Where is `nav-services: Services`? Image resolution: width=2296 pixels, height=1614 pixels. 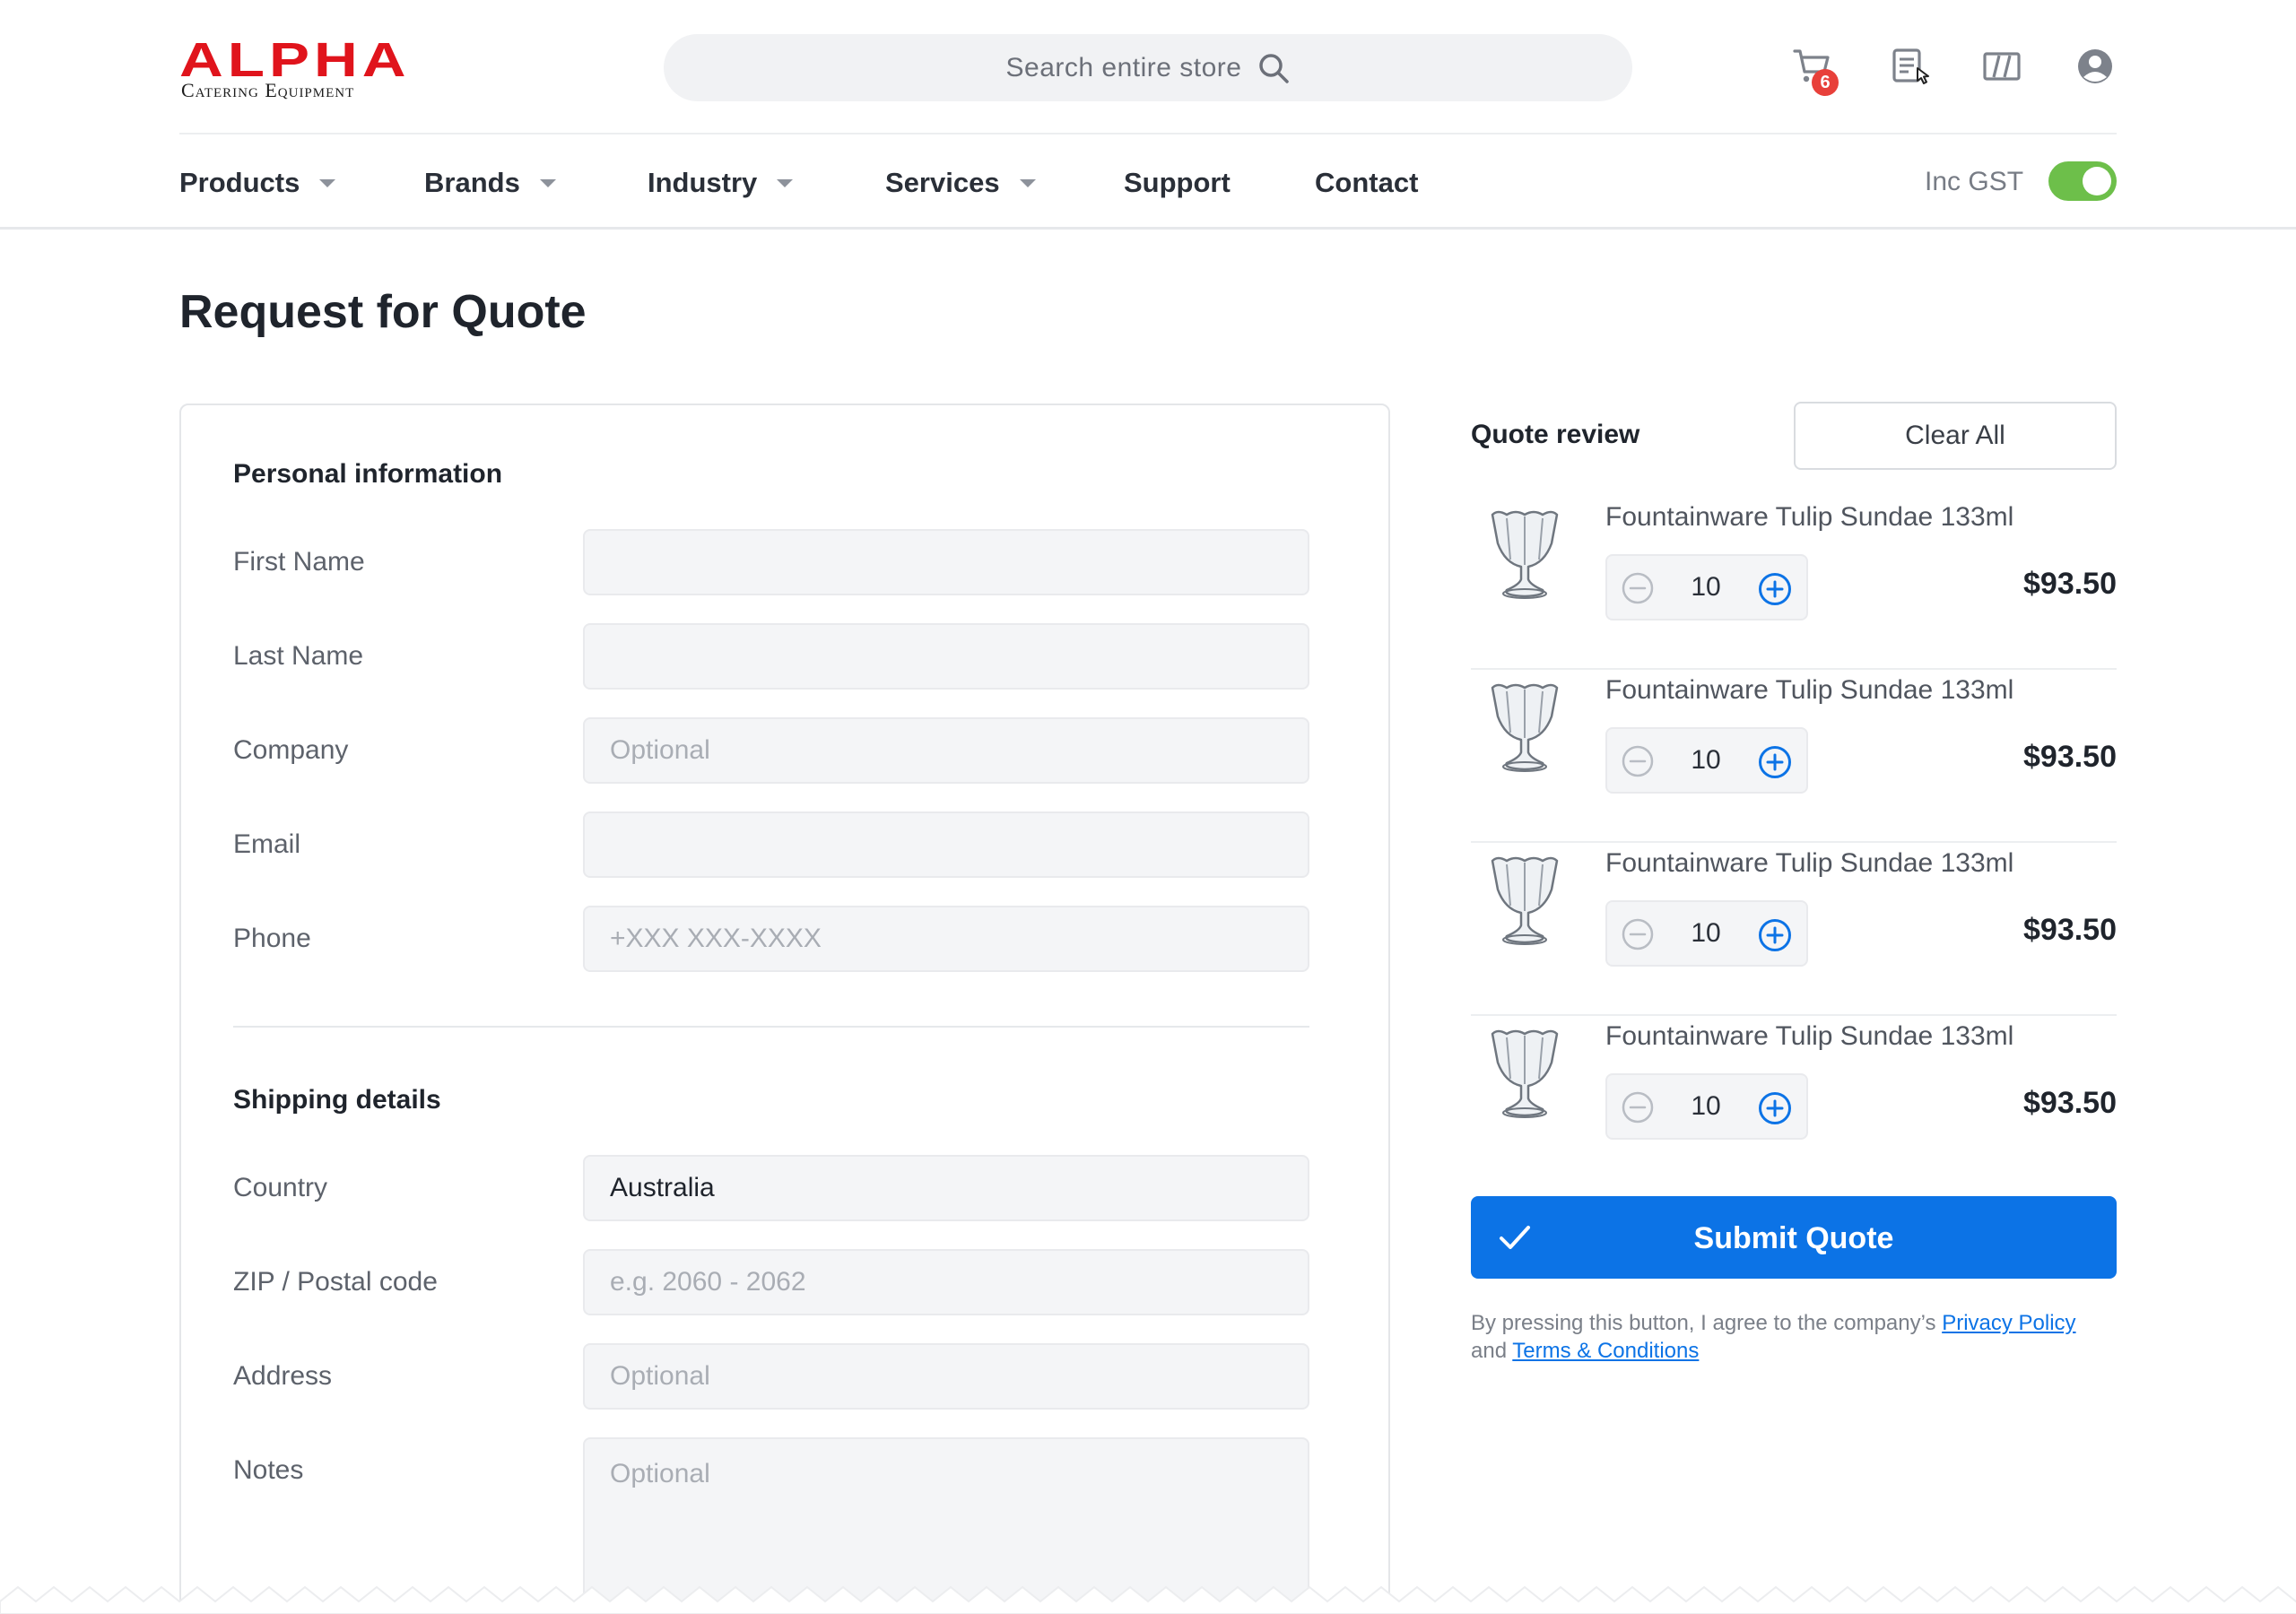
nav-services: Services is located at coordinates (1004, 183).